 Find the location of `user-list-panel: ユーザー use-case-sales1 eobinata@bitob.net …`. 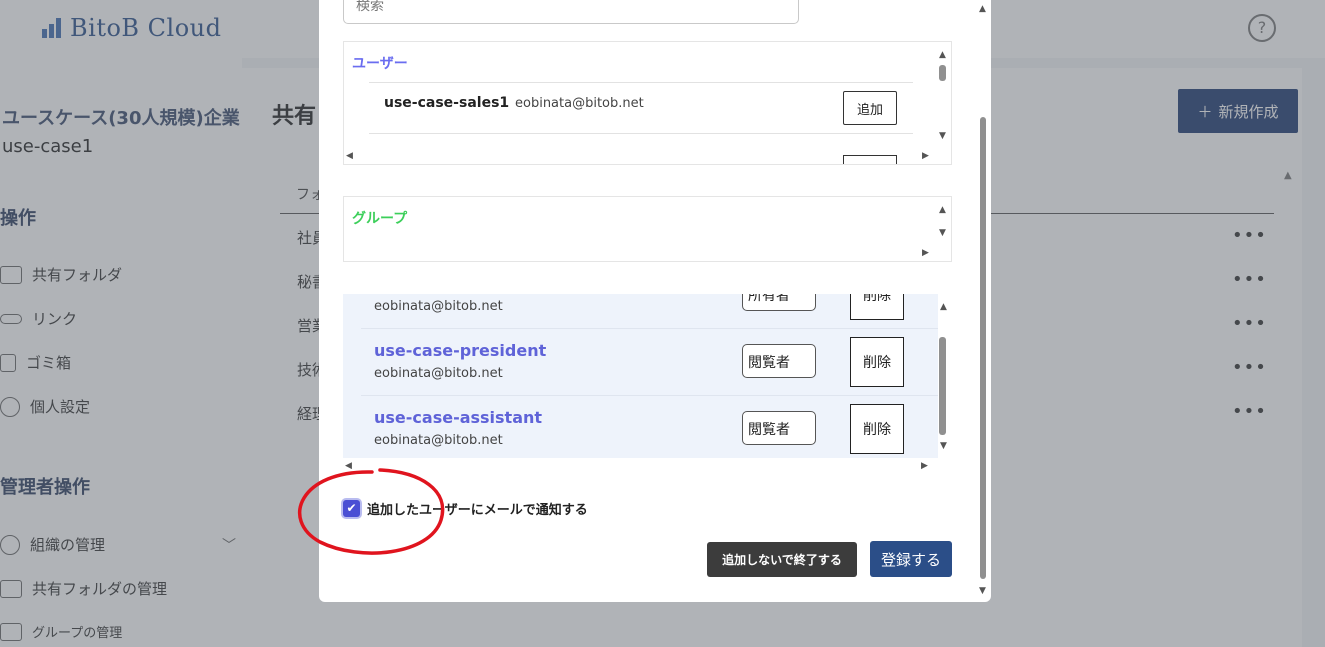

user-list-panel: ユーザー use-case-sales1 eobinata@bitob.net … is located at coordinates (647, 103).